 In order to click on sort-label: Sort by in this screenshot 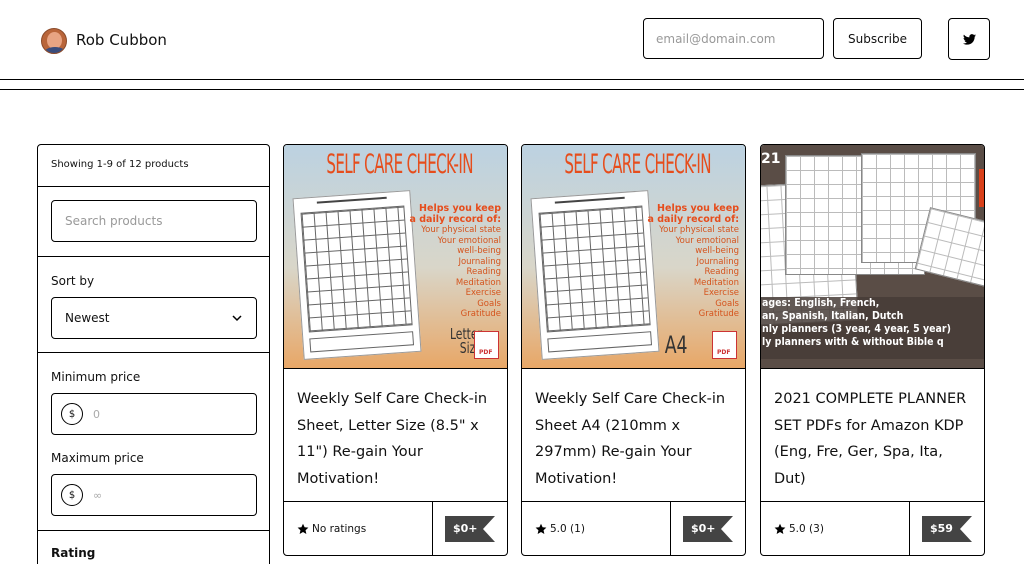, I will do `click(73, 281)`.